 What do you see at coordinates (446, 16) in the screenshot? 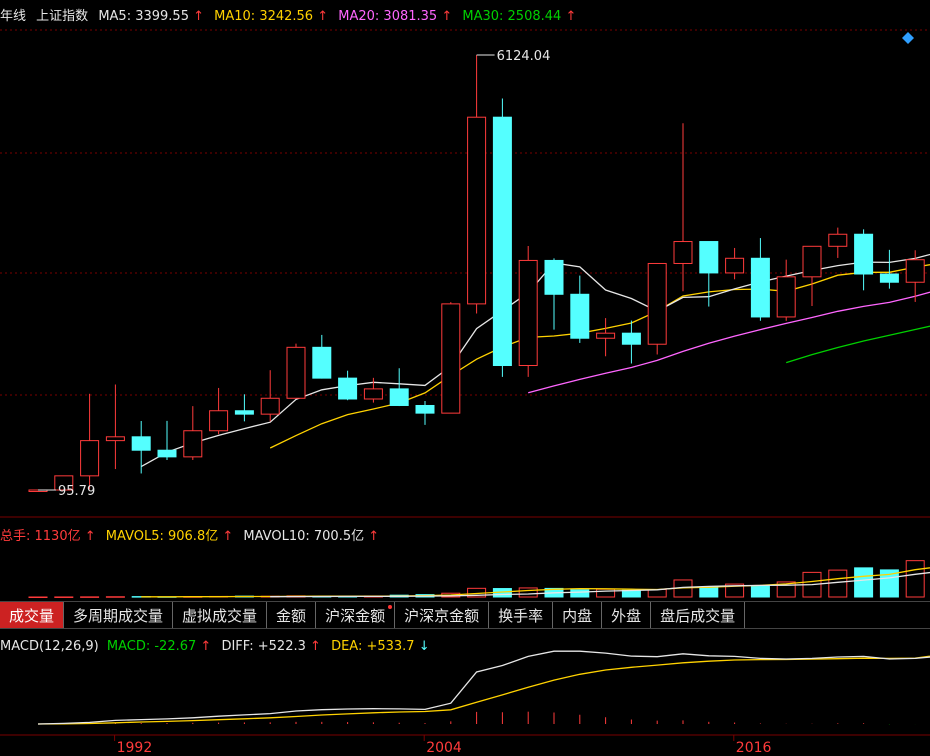
I see `ma20-arrow-icon: ↑` at bounding box center [446, 16].